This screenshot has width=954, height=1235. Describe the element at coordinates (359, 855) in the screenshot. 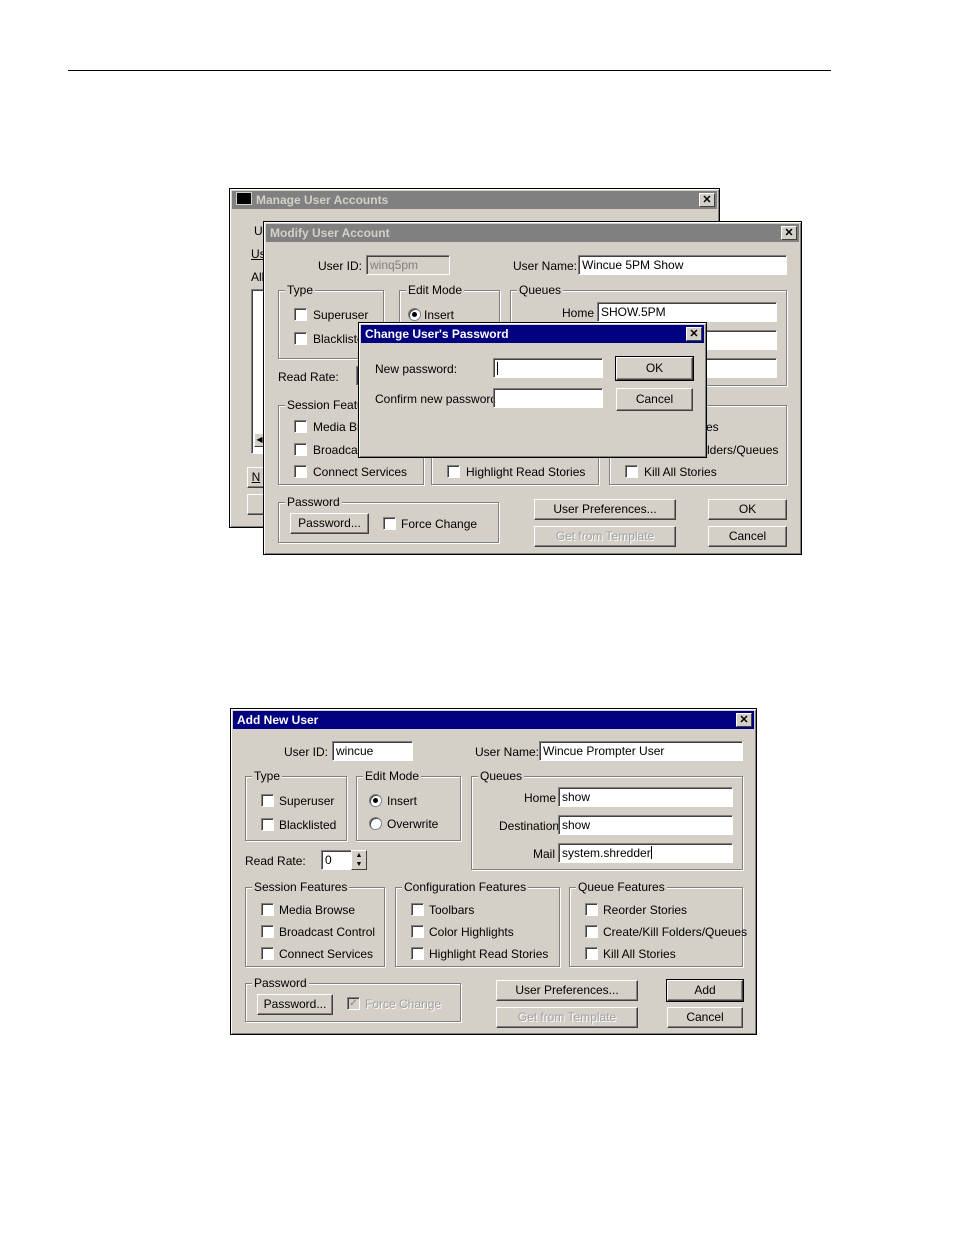

I see `spin-up-icon: ▲` at that location.